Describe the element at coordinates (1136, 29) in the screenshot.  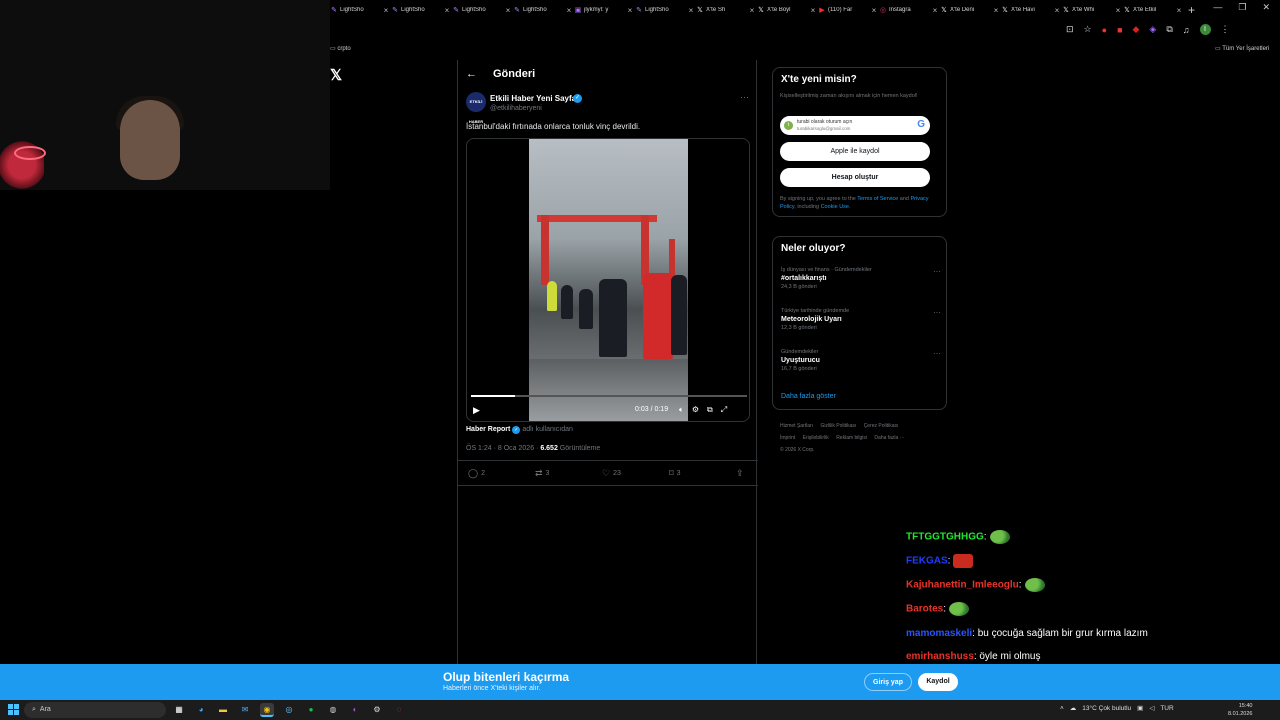
I see `extension-abp-icon: ◆` at that location.